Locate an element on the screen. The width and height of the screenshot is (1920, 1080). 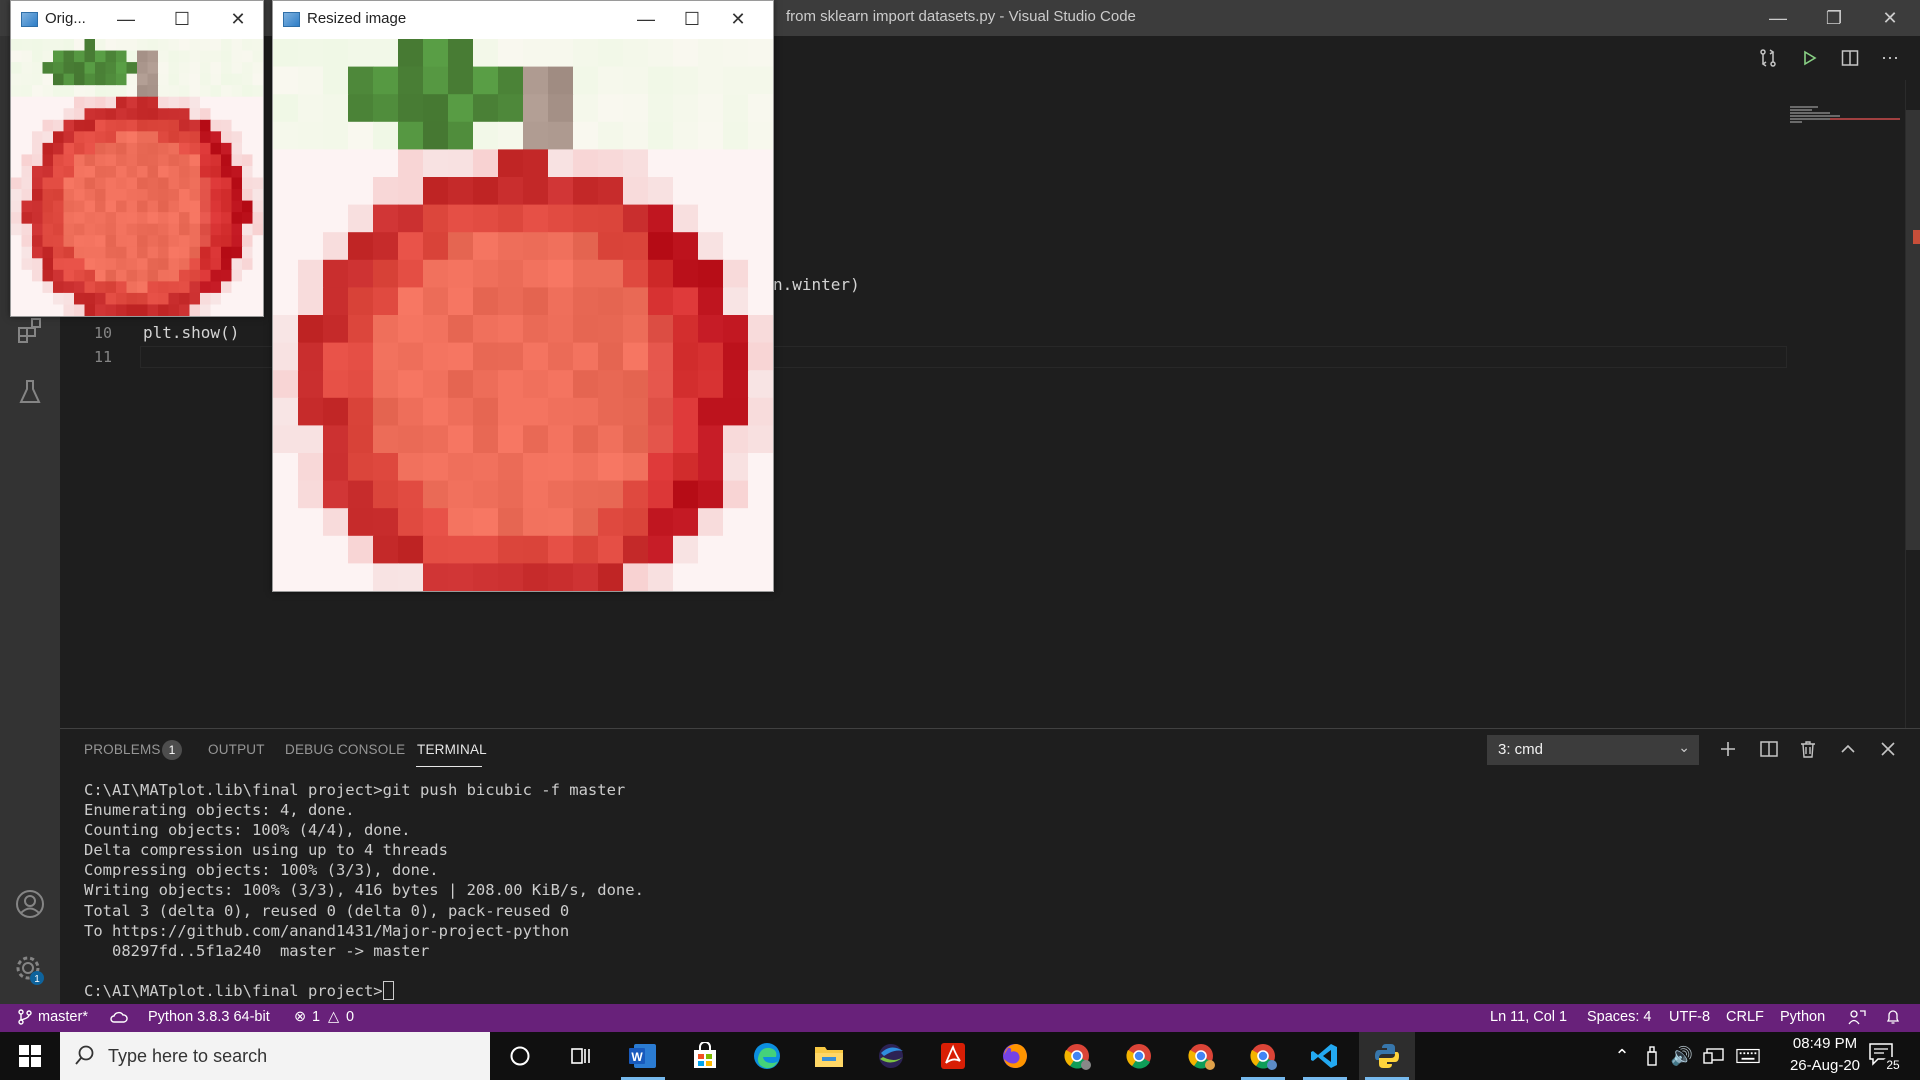
terminal-cursor is located at coordinates (388, 990).